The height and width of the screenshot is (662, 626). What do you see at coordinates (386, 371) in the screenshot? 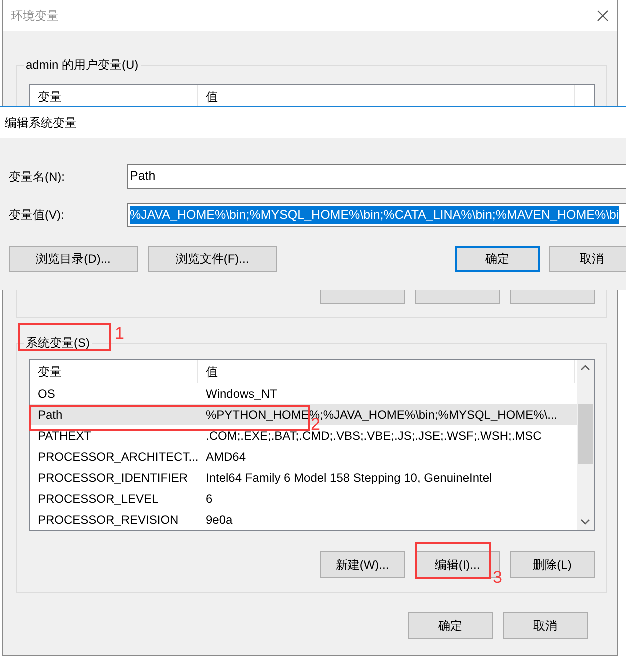
I see `column-header: 值` at bounding box center [386, 371].